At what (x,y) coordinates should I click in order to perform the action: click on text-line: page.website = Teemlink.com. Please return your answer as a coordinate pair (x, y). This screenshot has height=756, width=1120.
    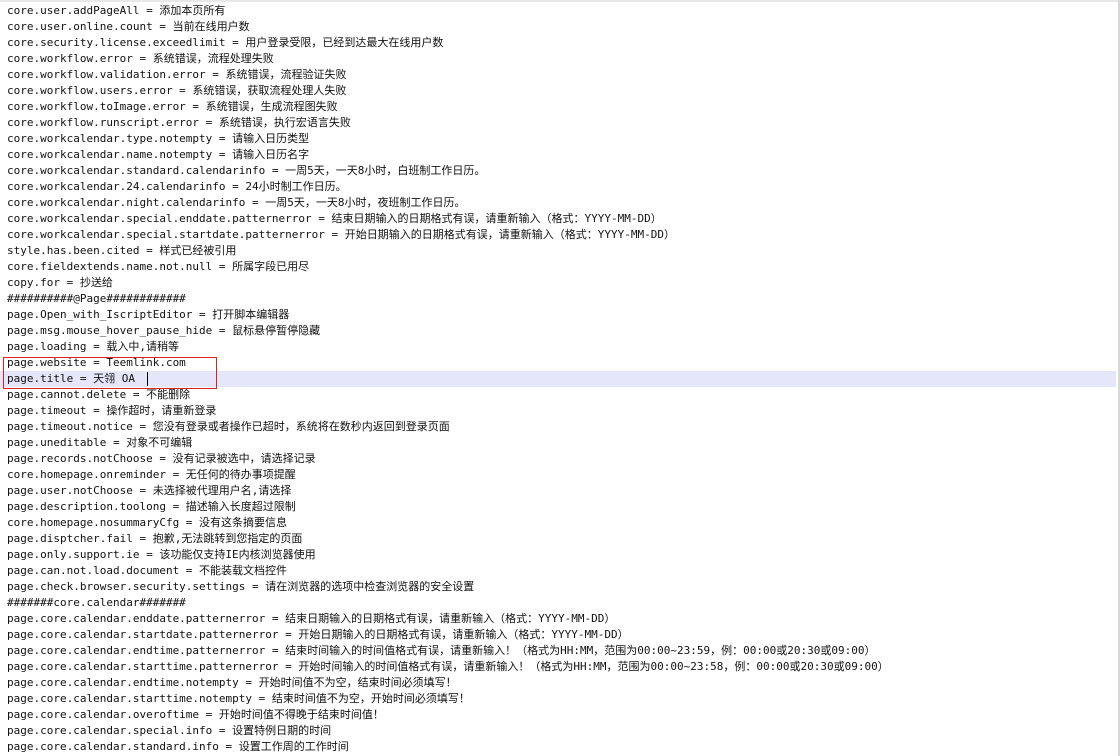
    Looking at the image, I should click on (558, 363).